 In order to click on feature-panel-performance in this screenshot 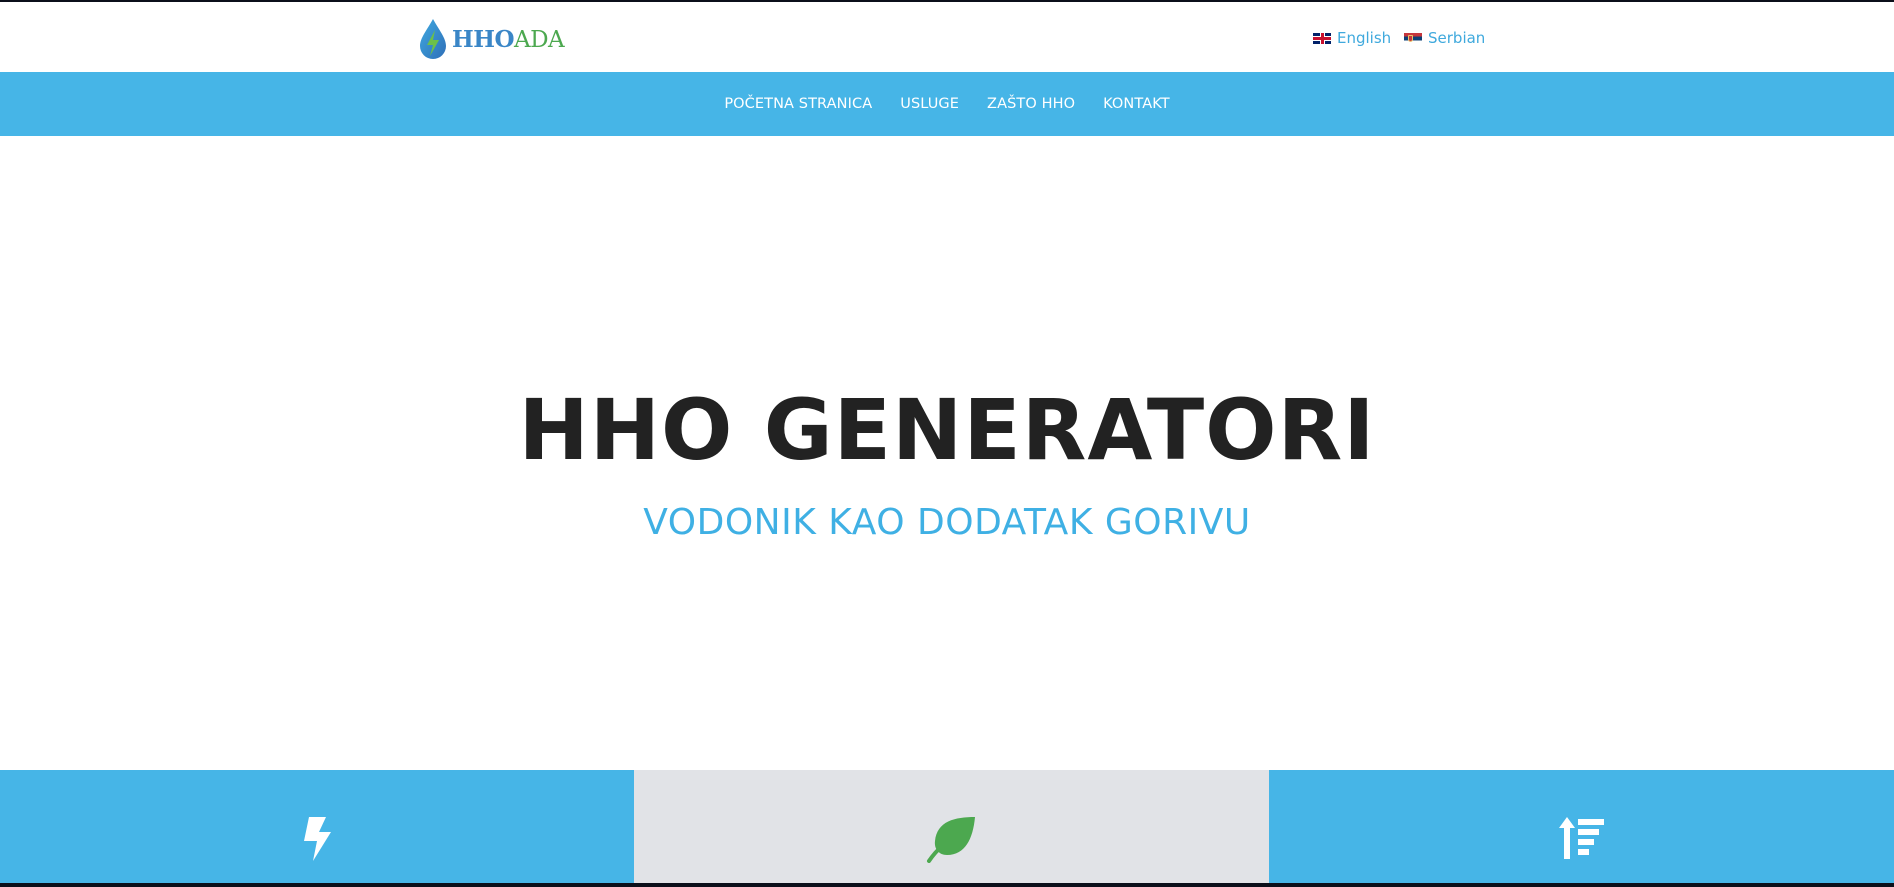, I will do `click(1581, 826)`.